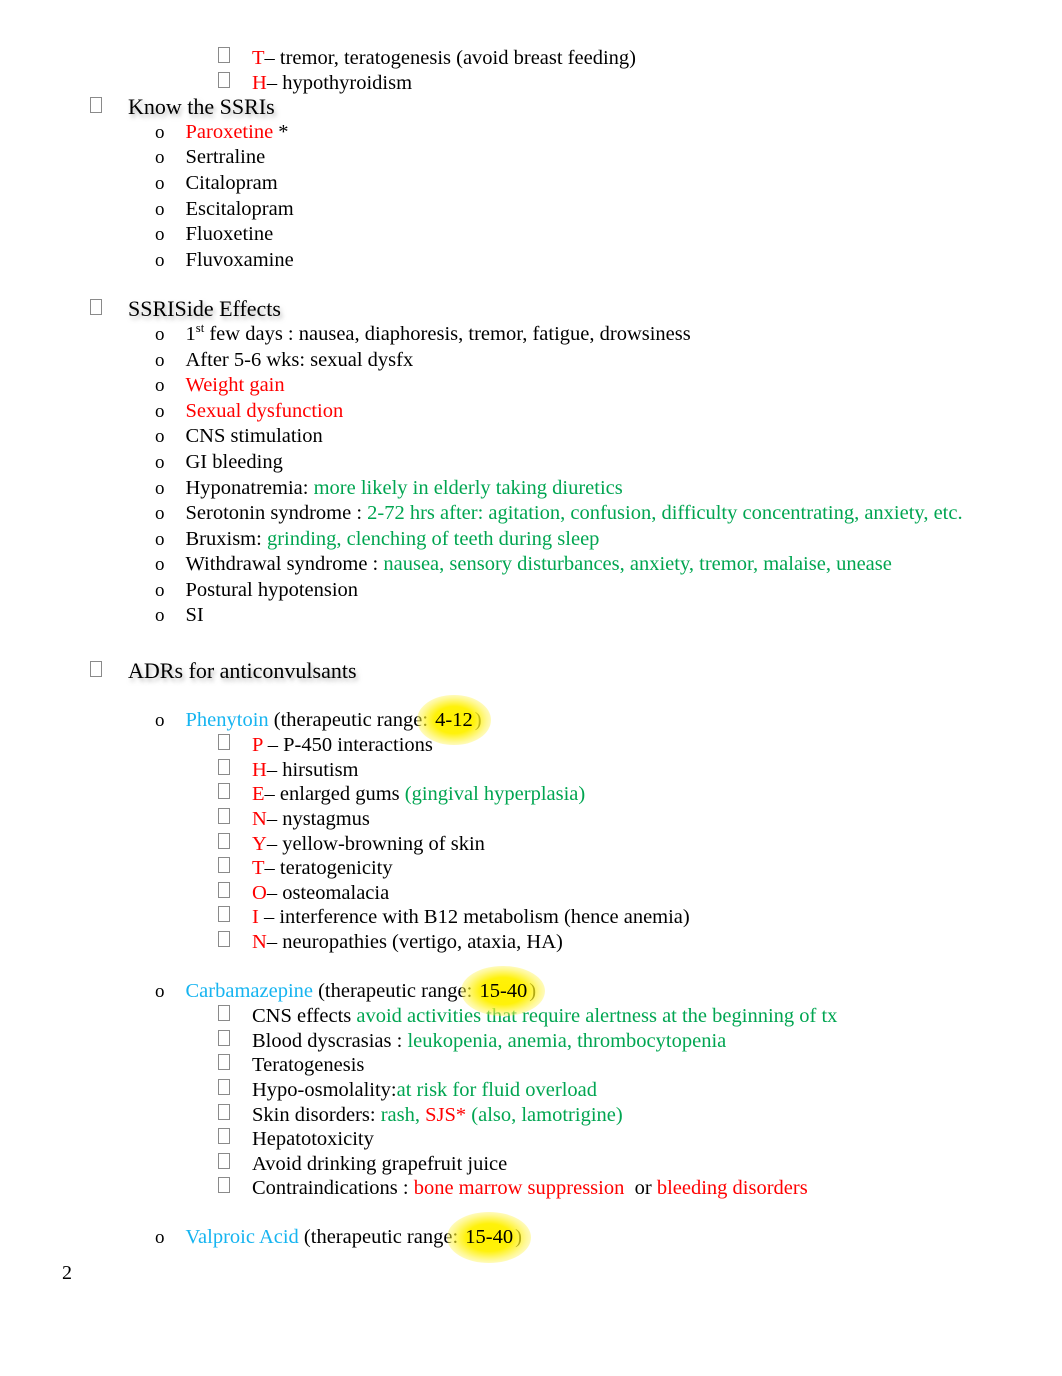  I want to click on list-item: o GI bleeding, so click(531, 463).